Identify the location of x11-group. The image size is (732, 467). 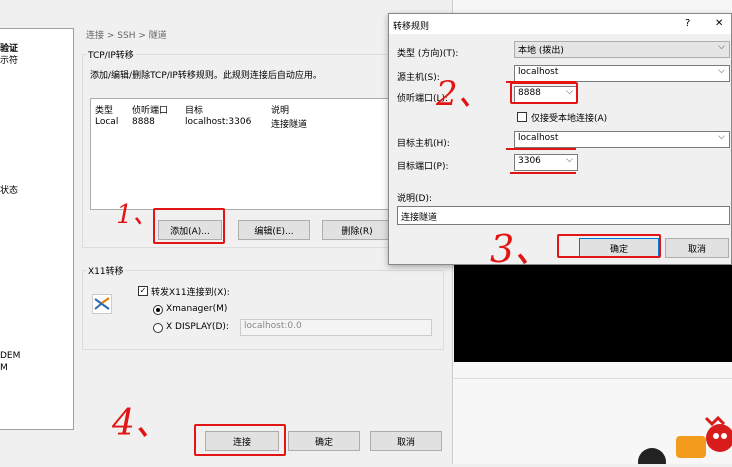
(263, 310).